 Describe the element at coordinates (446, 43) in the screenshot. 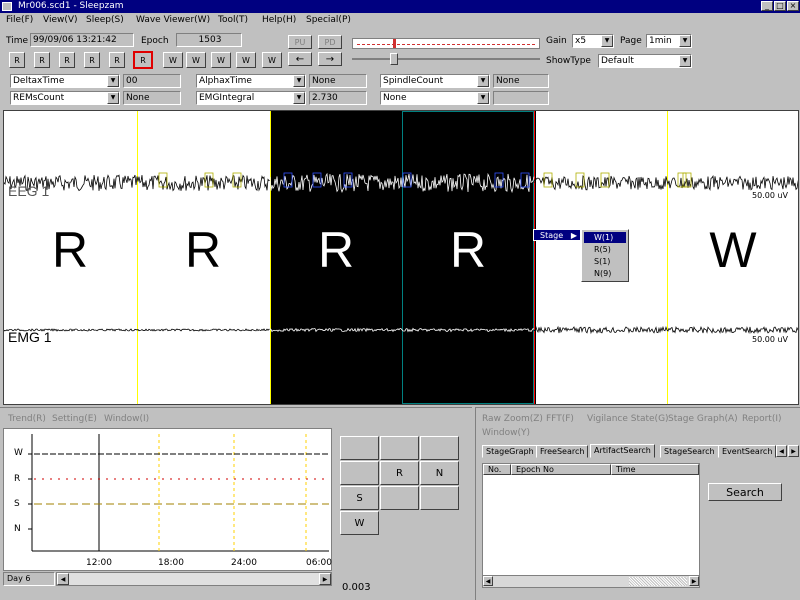

I see `overview-strip` at that location.